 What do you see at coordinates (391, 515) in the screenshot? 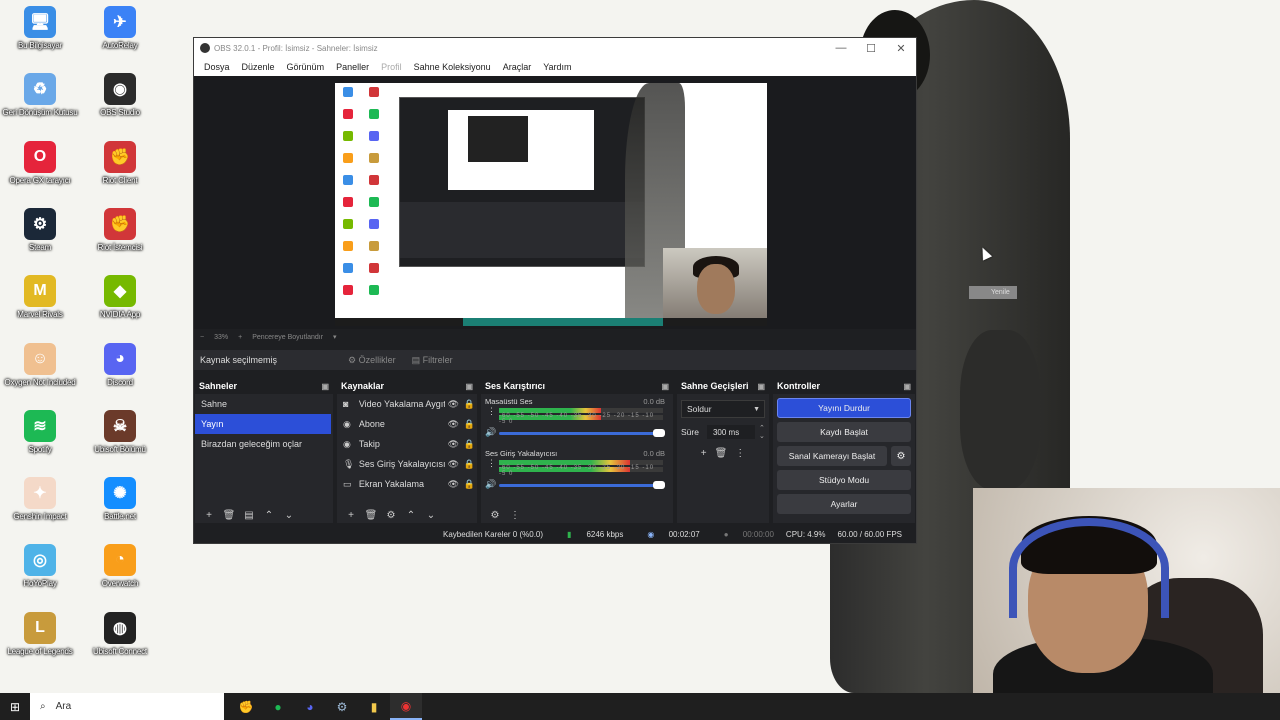
I see `source-properties-button: ⚙` at bounding box center [391, 515].